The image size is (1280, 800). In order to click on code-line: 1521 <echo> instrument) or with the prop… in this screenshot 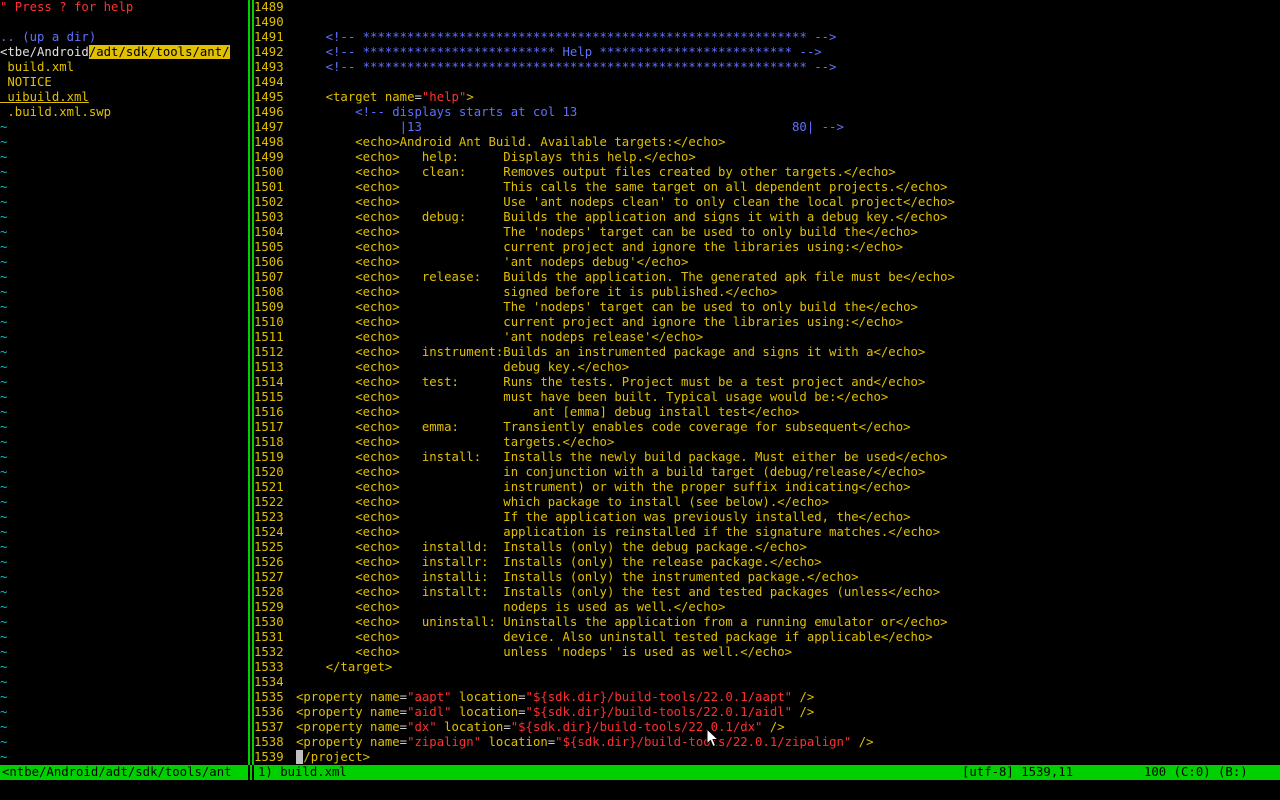, I will do `click(767, 487)`.